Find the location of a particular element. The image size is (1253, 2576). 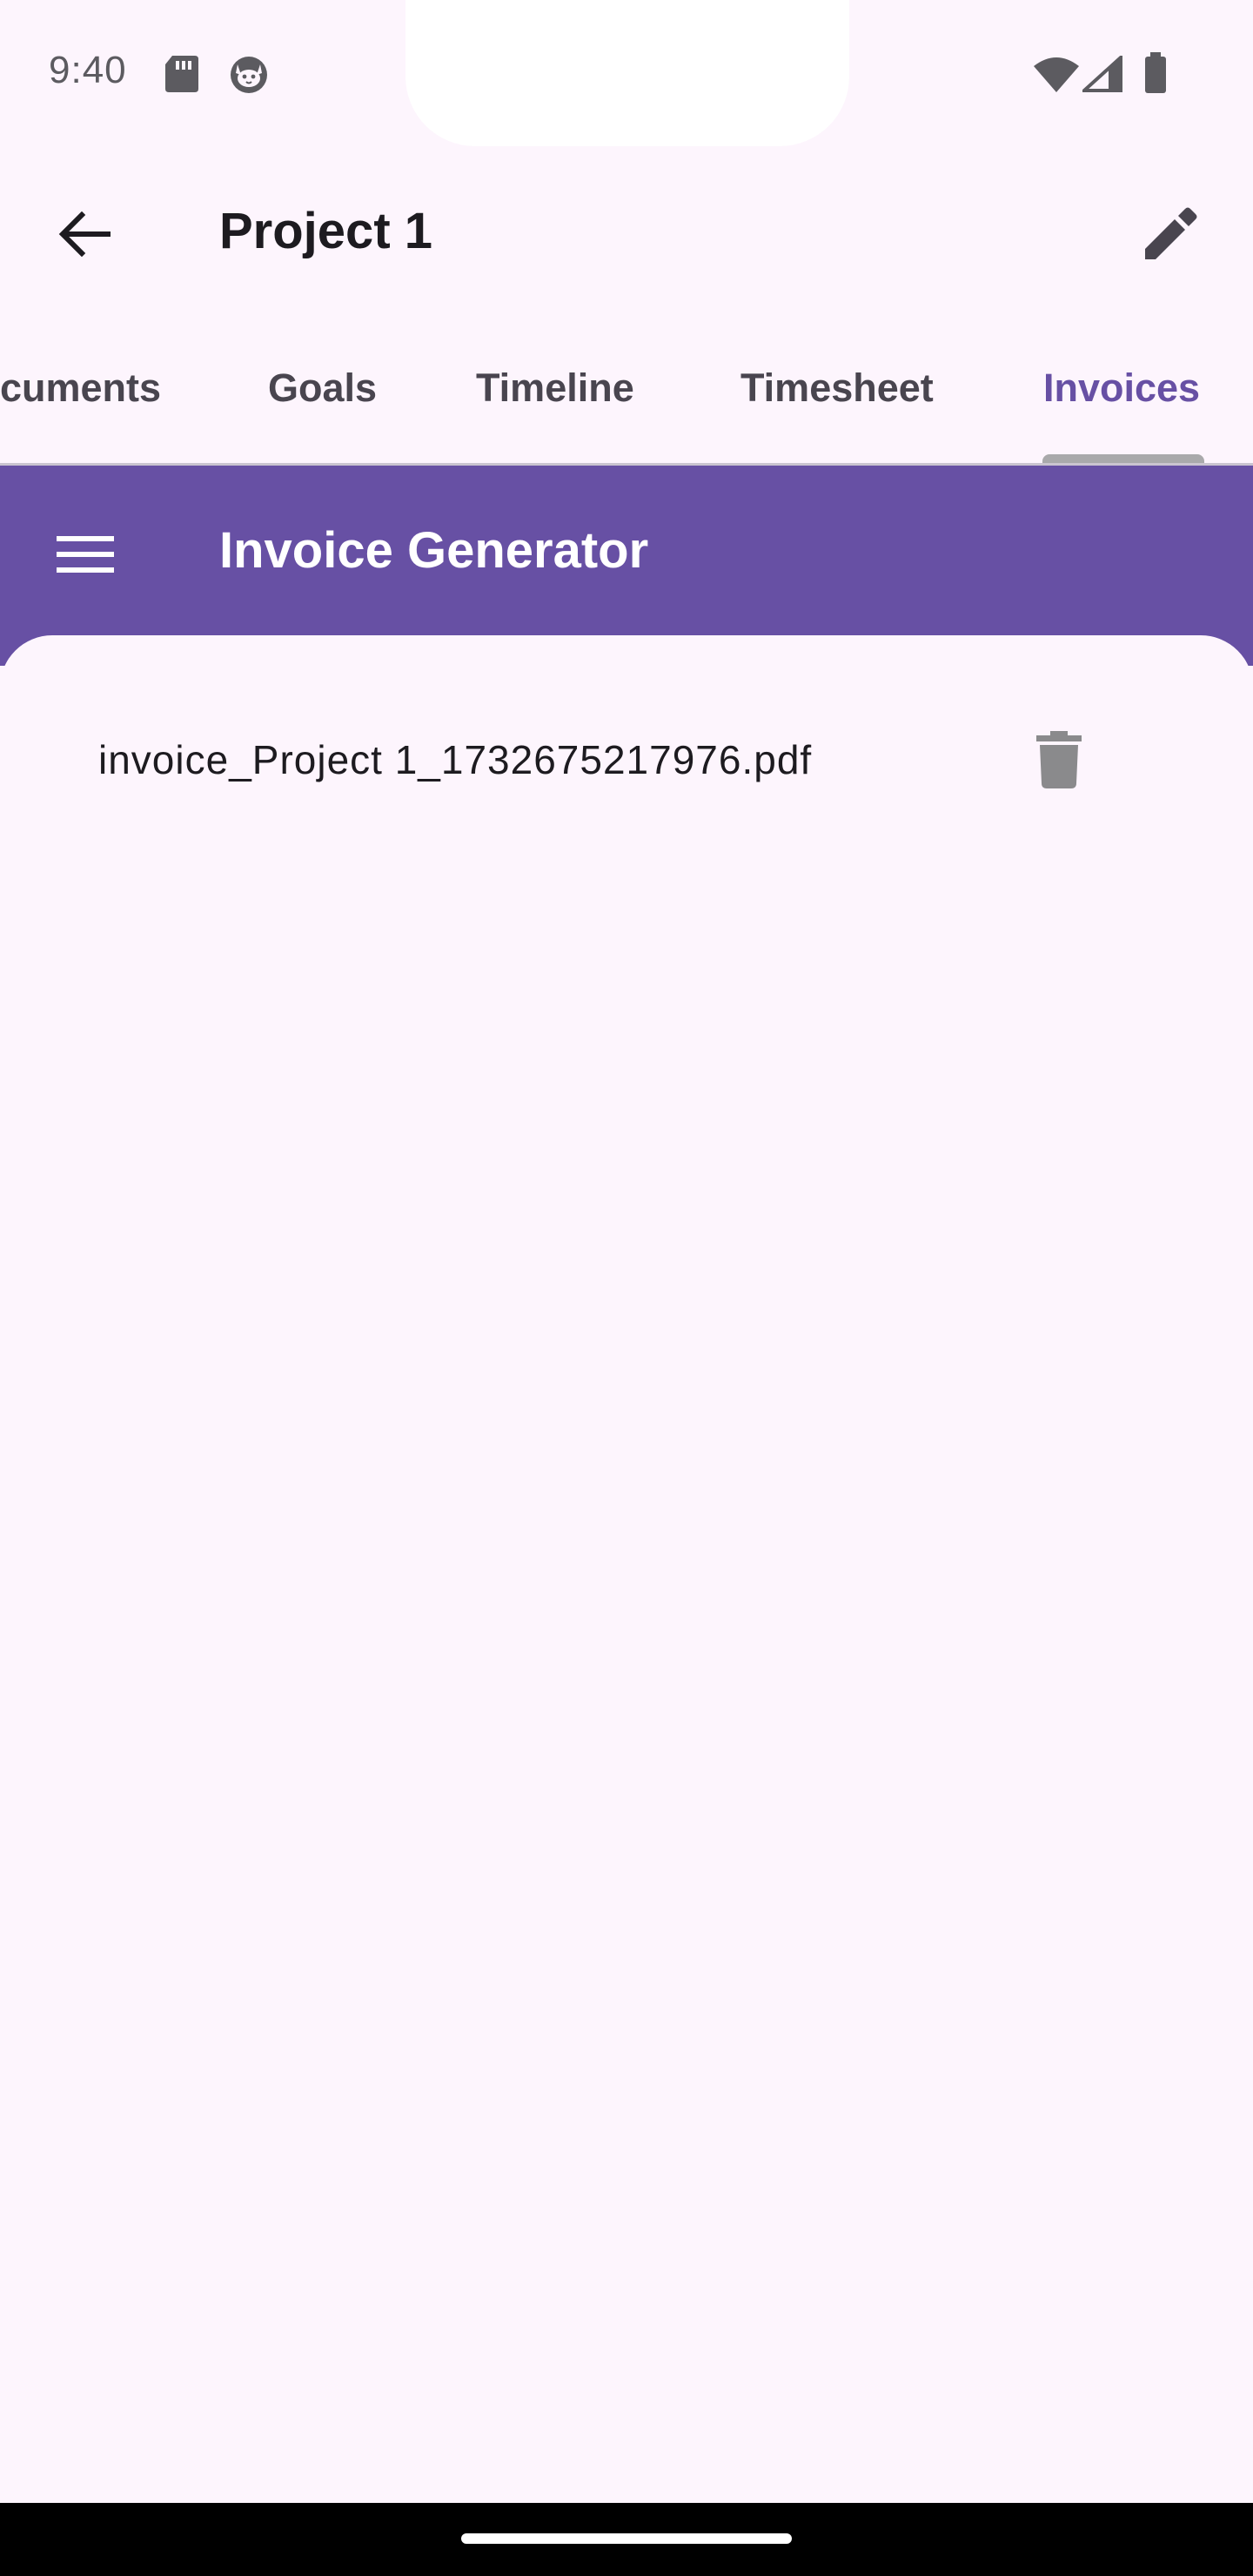

cat-face-icon is located at coordinates (249, 76).